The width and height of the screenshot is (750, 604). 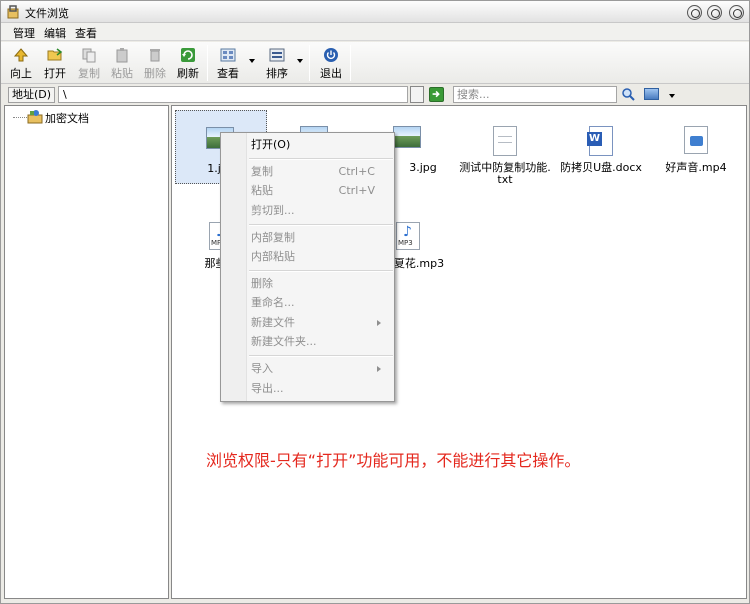 I want to click on open-button-label: 打开, so click(x=55, y=73).